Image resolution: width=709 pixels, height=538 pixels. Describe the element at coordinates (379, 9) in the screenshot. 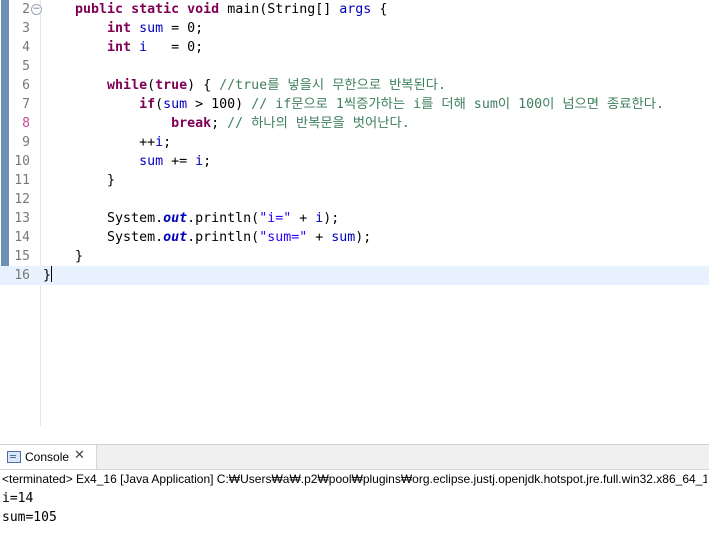

I see `code-token: {` at that location.